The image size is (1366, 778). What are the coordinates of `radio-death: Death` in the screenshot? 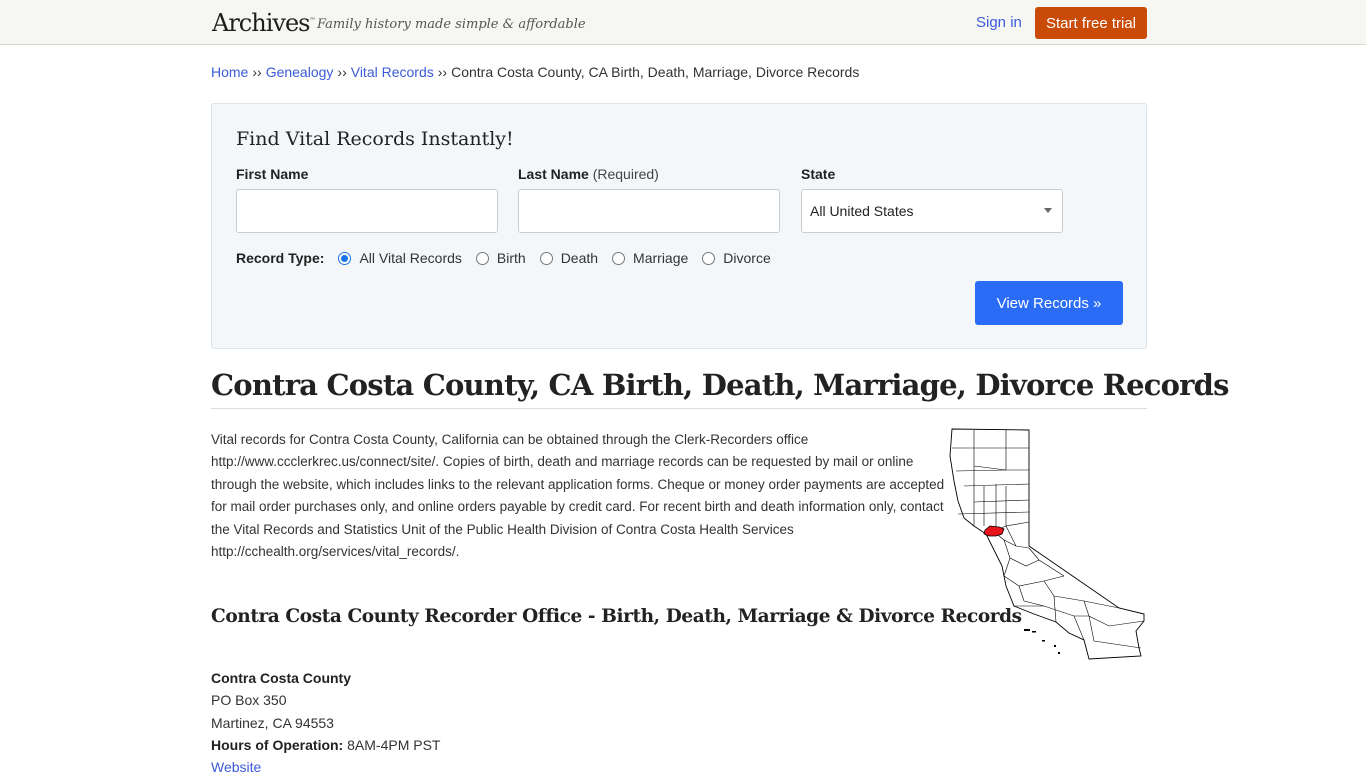 It's located at (569, 258).